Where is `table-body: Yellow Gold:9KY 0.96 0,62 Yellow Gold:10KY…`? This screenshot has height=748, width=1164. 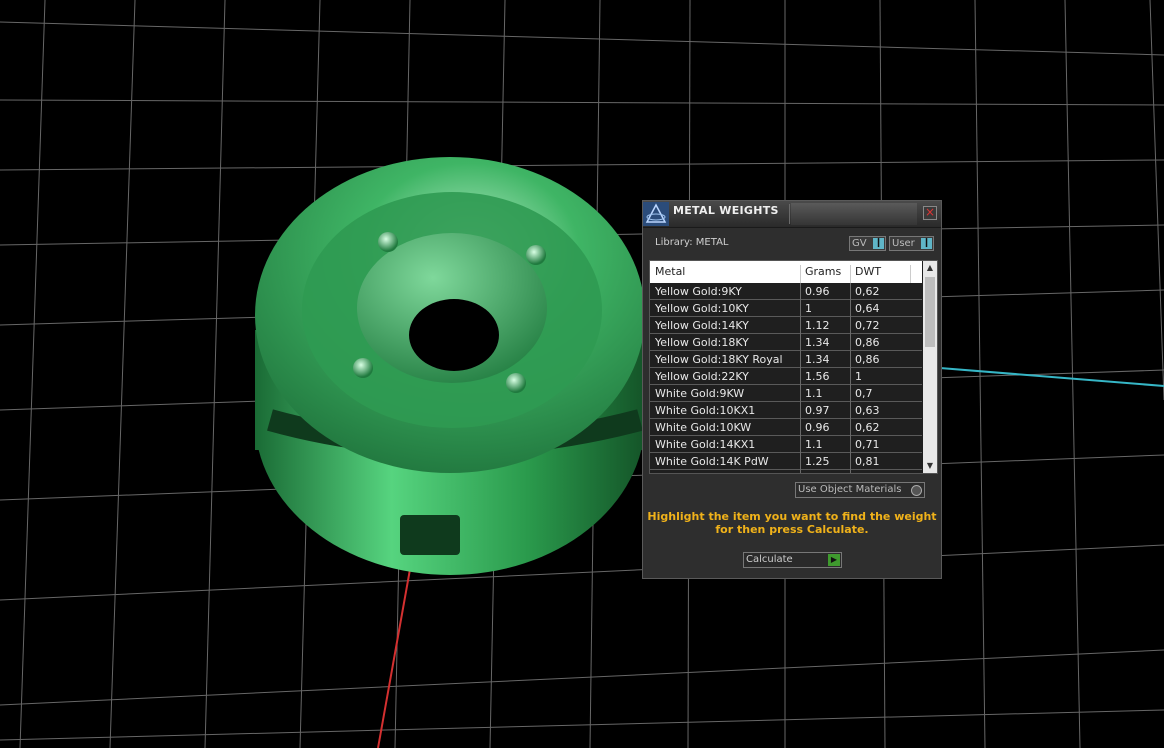
table-body: Yellow Gold:9KY 0.96 0,62 Yellow Gold:10KY… is located at coordinates (786, 378).